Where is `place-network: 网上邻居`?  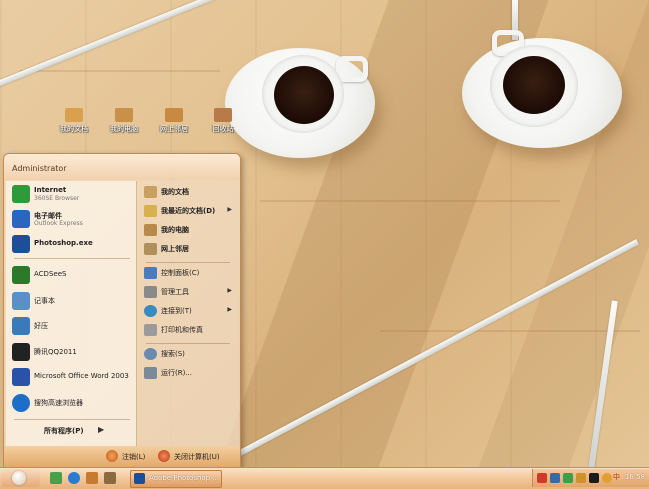
place-network: 网上邻居 is located at coordinates (189, 249).